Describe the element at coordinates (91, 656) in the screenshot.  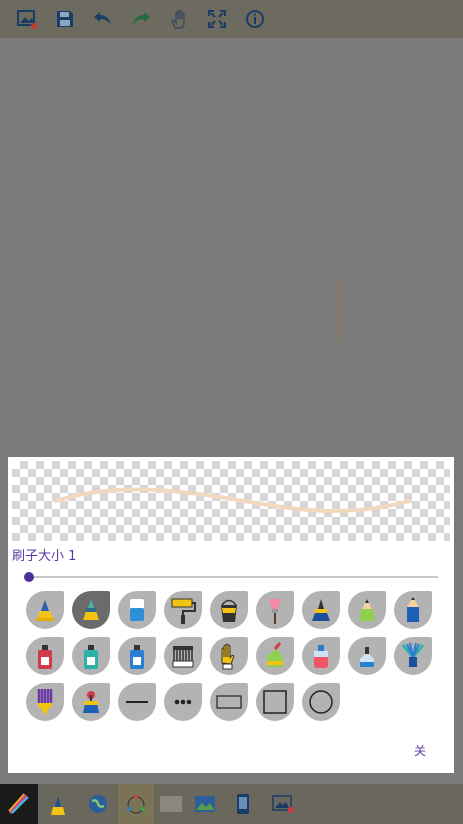
I see `spray-can-teal-icon` at that location.